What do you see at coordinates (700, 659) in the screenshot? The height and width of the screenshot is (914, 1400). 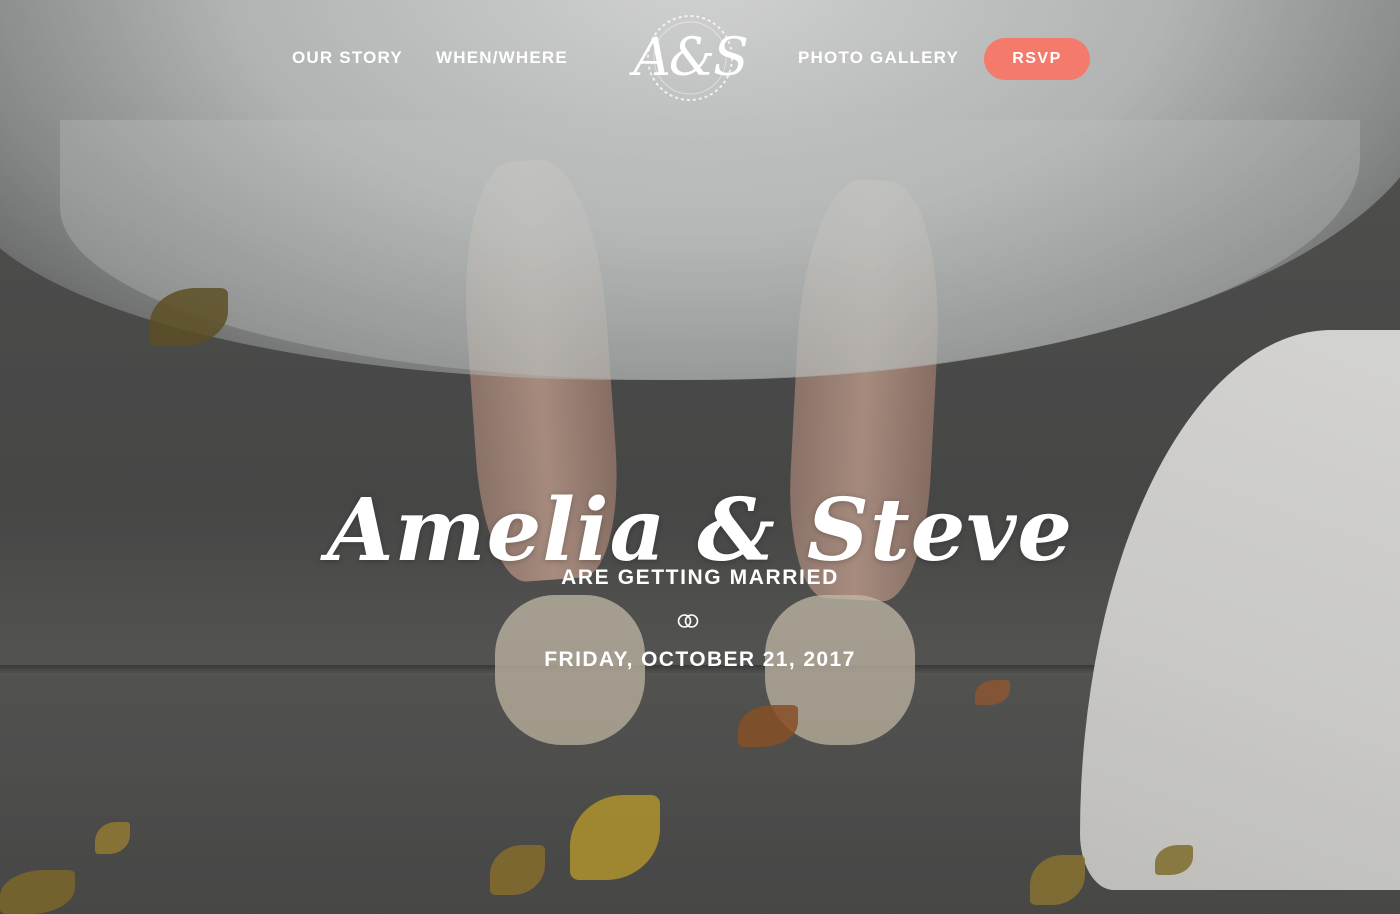 I see `wedding-date: FRIDAY, OCTOBER 21, 2017` at bounding box center [700, 659].